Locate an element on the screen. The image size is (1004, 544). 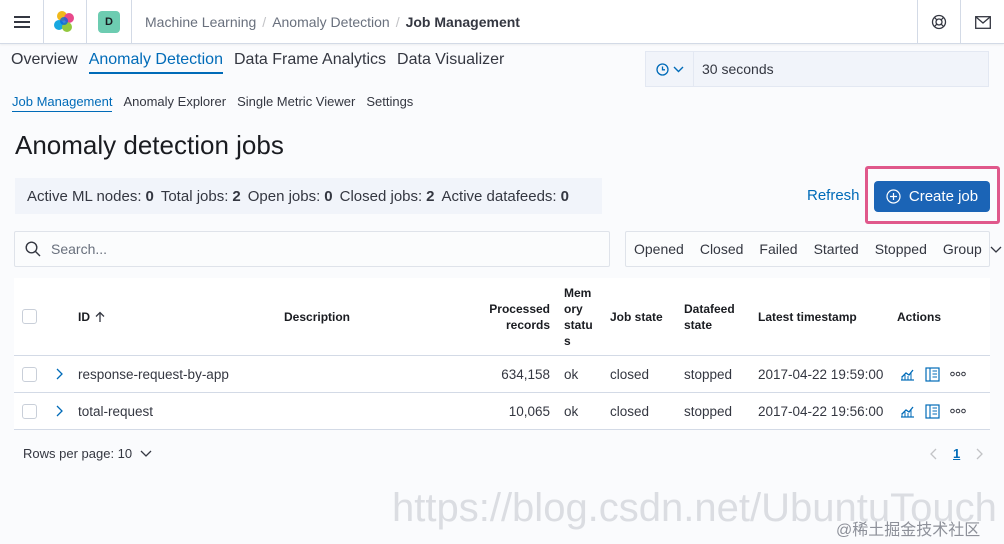
column-job-state: Job state is located at coordinates (636, 316).